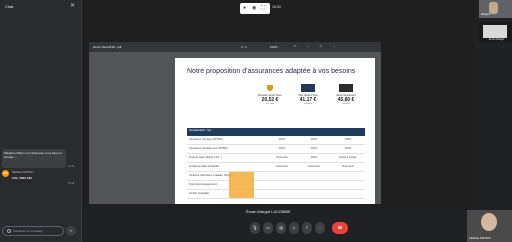 The height and width of the screenshot is (242, 512). What do you see at coordinates (255, 228) in the screenshot?
I see `mic-button: 🎙` at bounding box center [255, 228].